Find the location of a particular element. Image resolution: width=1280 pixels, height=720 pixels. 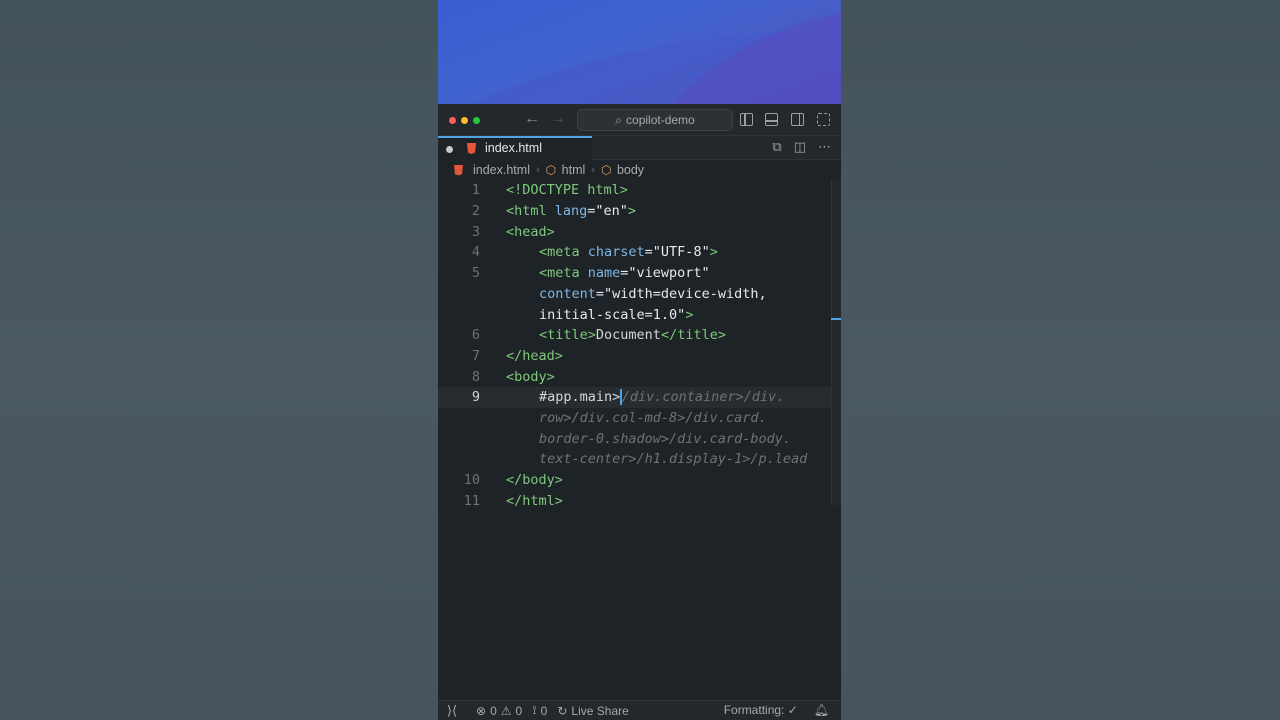

code-token: </body> is located at coordinates (534, 480).